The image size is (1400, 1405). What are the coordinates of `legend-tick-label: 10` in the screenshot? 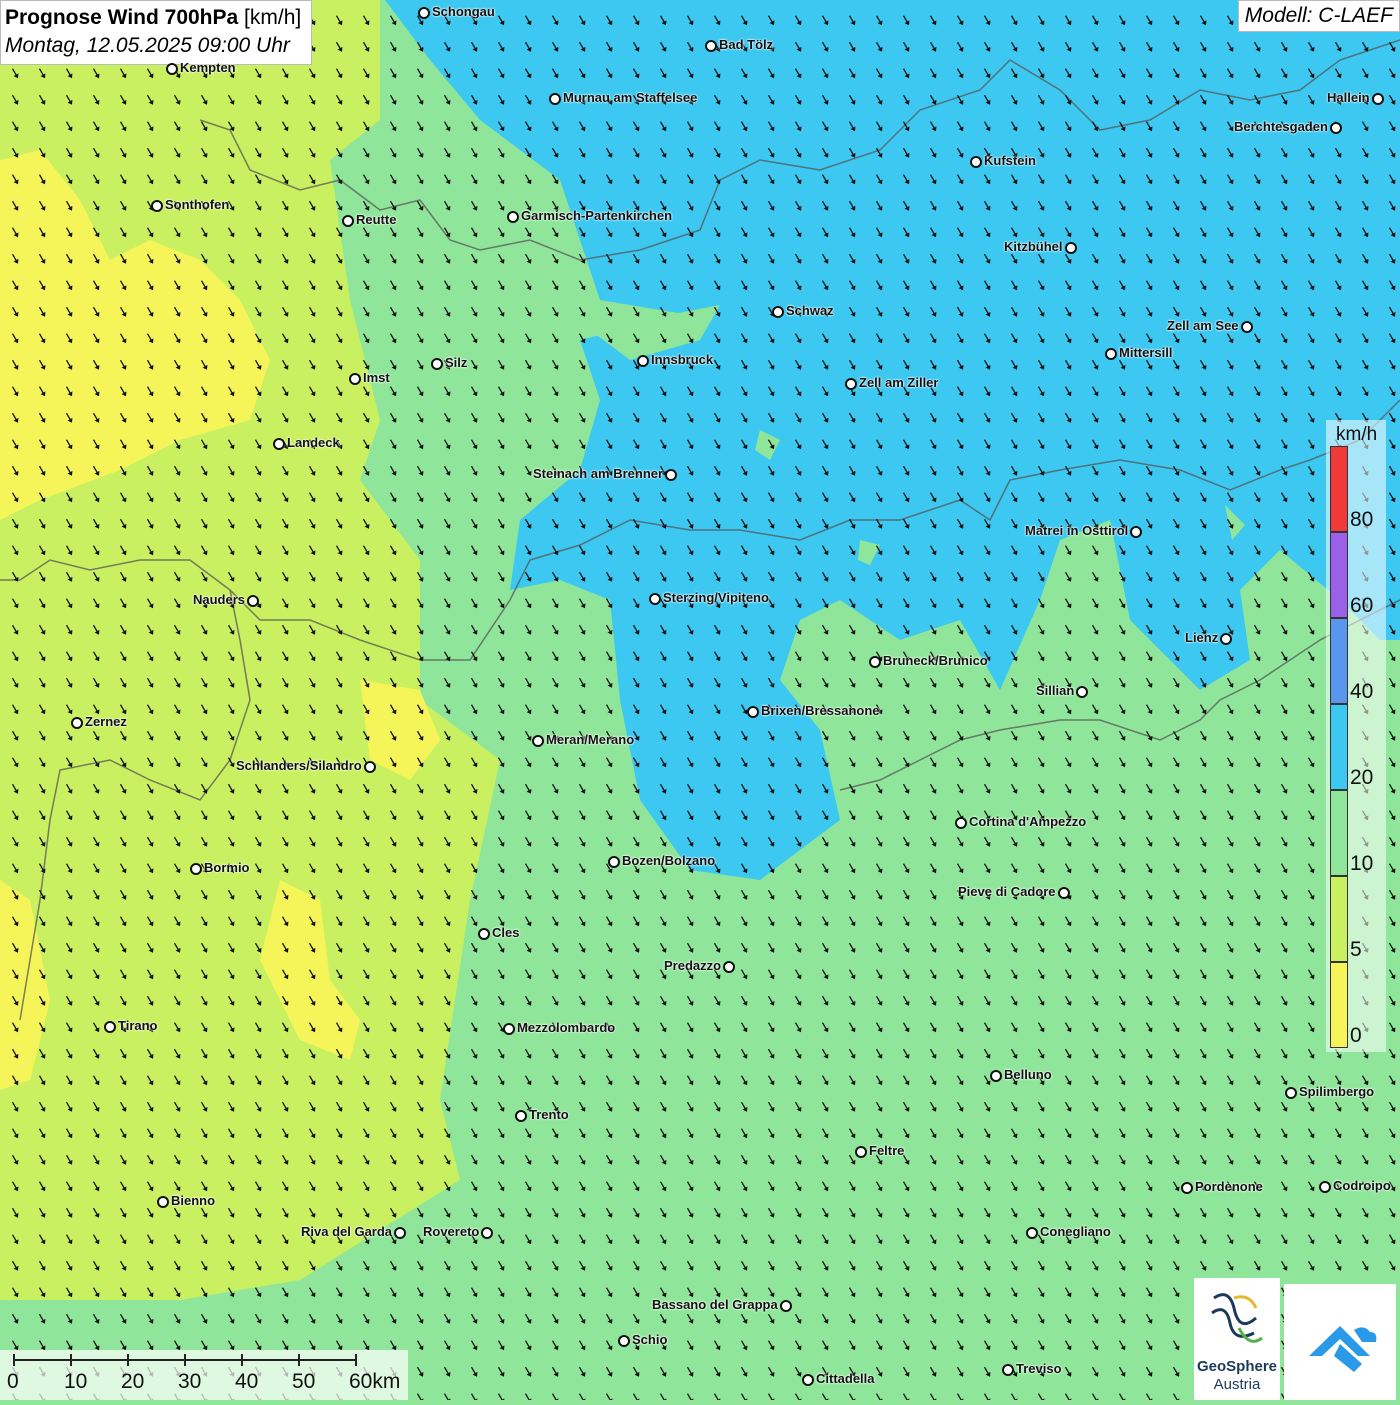 It's located at (1361, 864).